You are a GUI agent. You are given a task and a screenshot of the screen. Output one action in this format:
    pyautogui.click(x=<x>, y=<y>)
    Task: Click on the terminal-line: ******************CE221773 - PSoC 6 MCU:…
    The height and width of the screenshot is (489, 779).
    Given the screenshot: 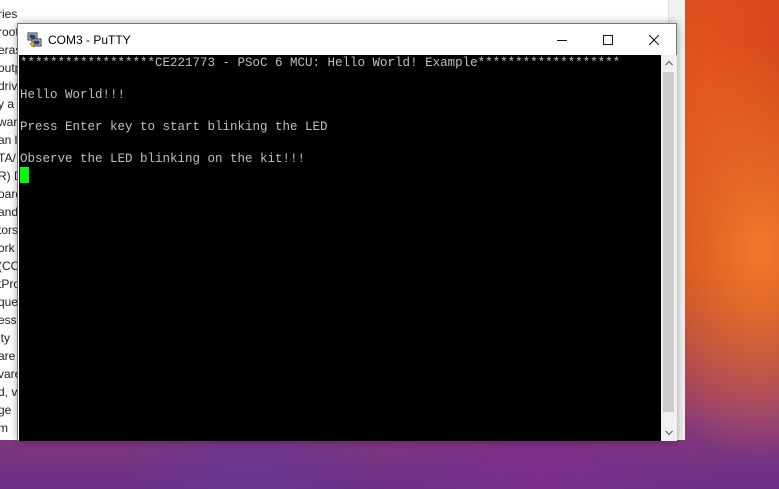 What is the action you would take?
    pyautogui.click(x=320, y=63)
    